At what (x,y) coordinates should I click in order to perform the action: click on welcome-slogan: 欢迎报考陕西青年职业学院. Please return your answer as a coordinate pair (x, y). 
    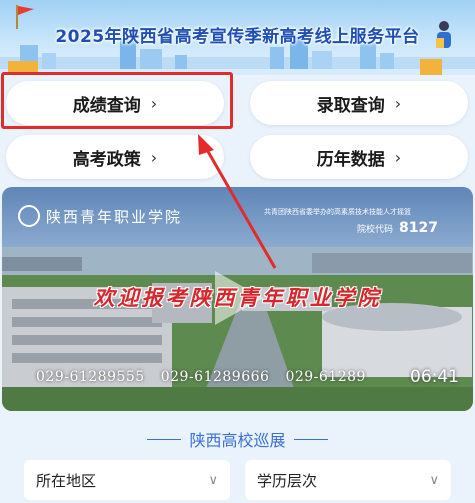
    Looking at the image, I should click on (237, 297).